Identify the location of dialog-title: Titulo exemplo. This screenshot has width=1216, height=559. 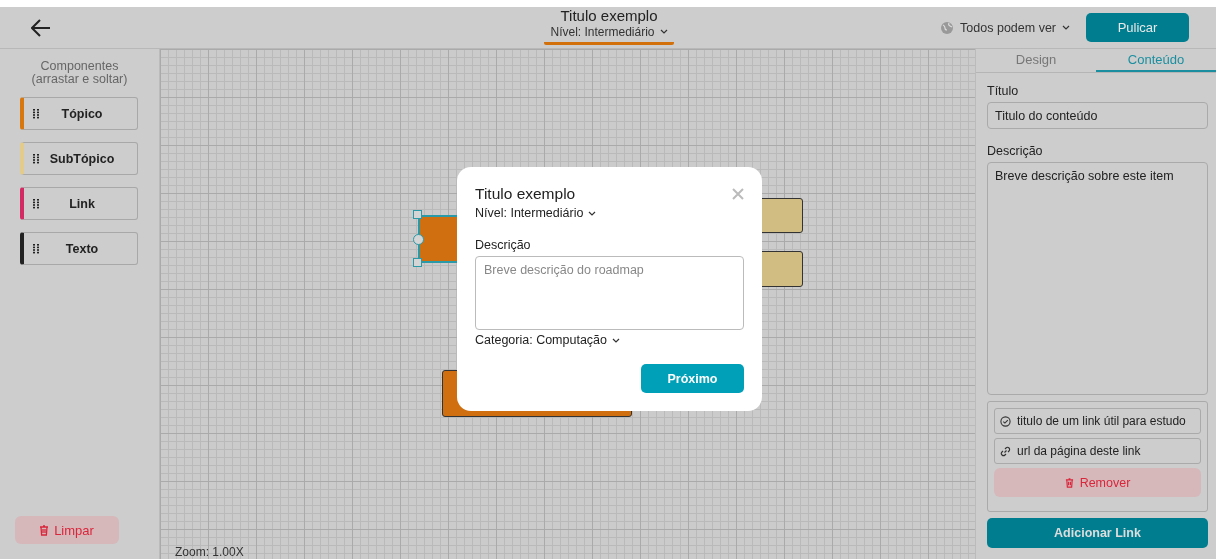
(525, 194).